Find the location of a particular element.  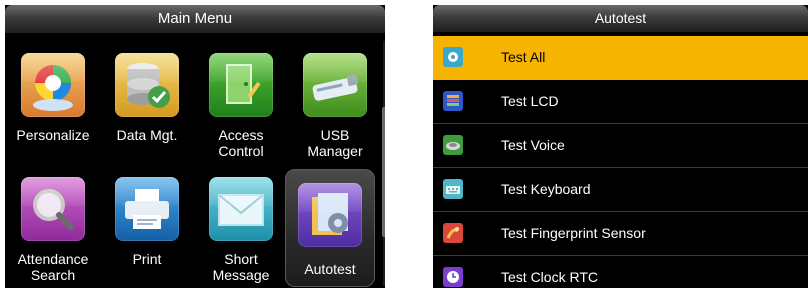

autotest-item-test-voice: Test Voice is located at coordinates (620, 146).